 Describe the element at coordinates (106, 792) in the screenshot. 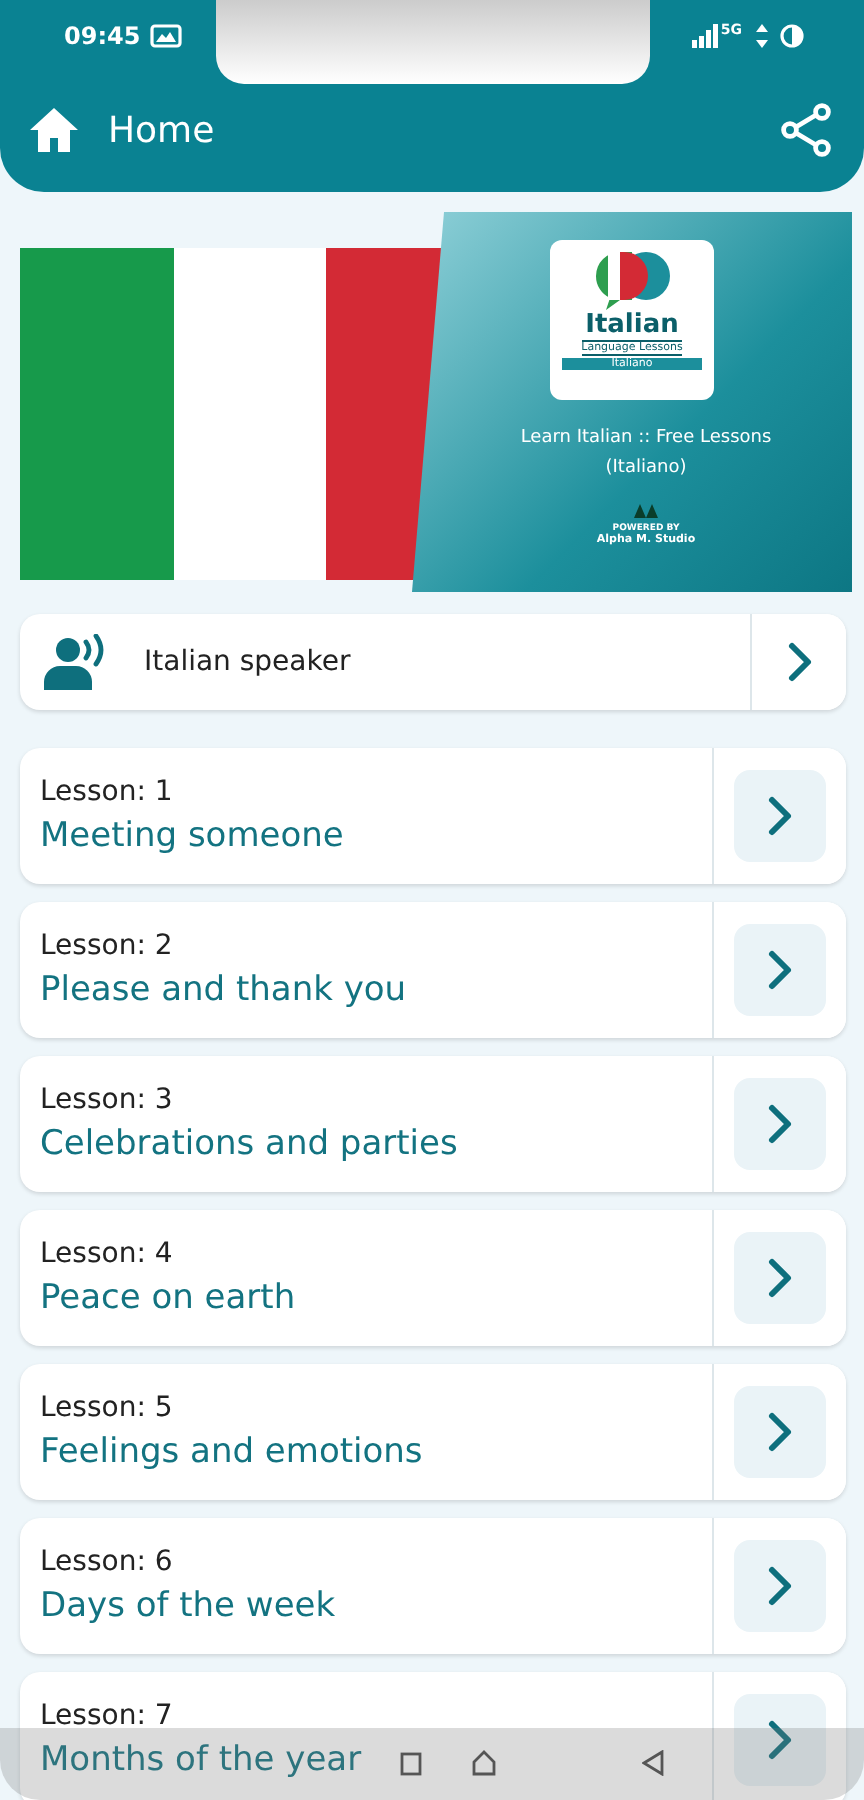

I see `lesson-number: Lesson: 1` at that location.